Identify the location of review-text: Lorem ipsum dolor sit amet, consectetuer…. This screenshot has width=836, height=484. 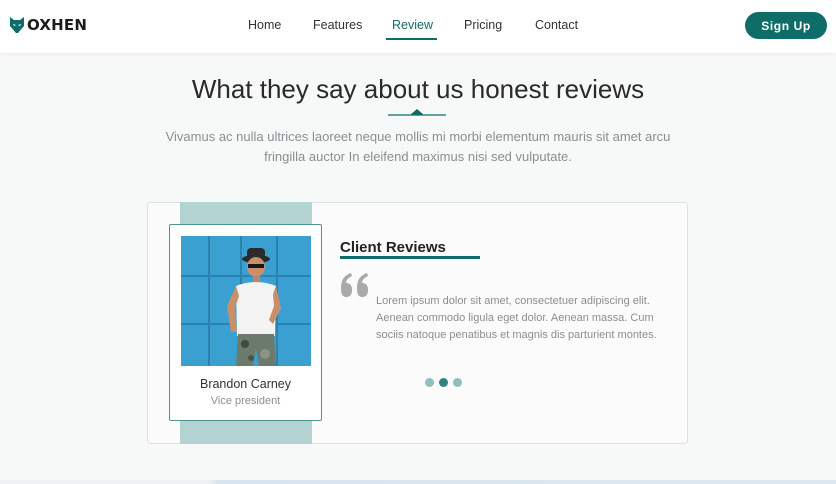
(516, 318).